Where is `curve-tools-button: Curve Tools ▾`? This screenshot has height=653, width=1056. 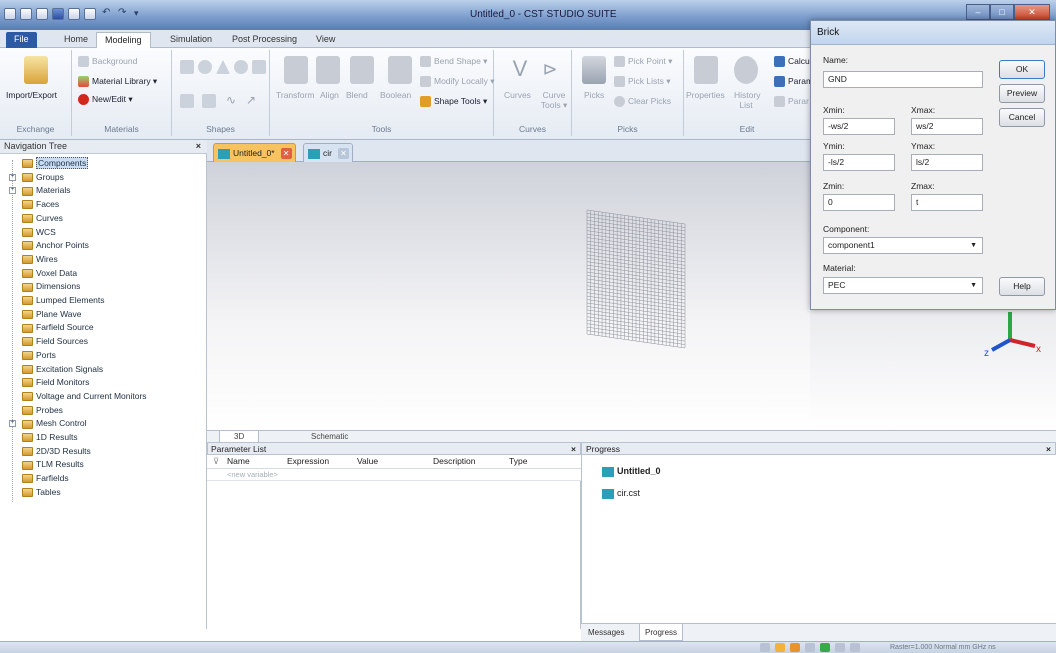 curve-tools-button: Curve Tools ▾ is located at coordinates (554, 100).